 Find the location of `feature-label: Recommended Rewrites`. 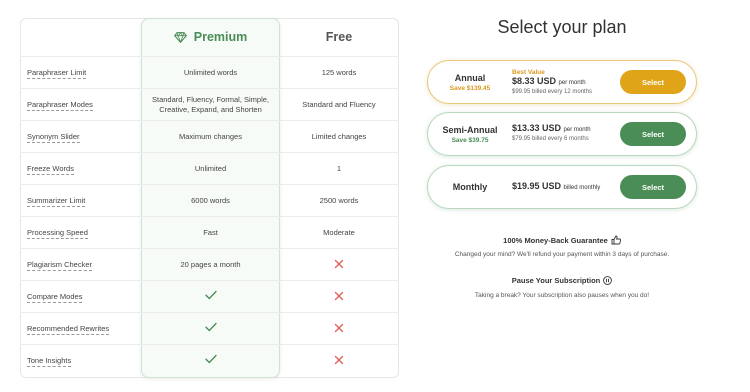

feature-label: Recommended Rewrites is located at coordinates (68, 329).